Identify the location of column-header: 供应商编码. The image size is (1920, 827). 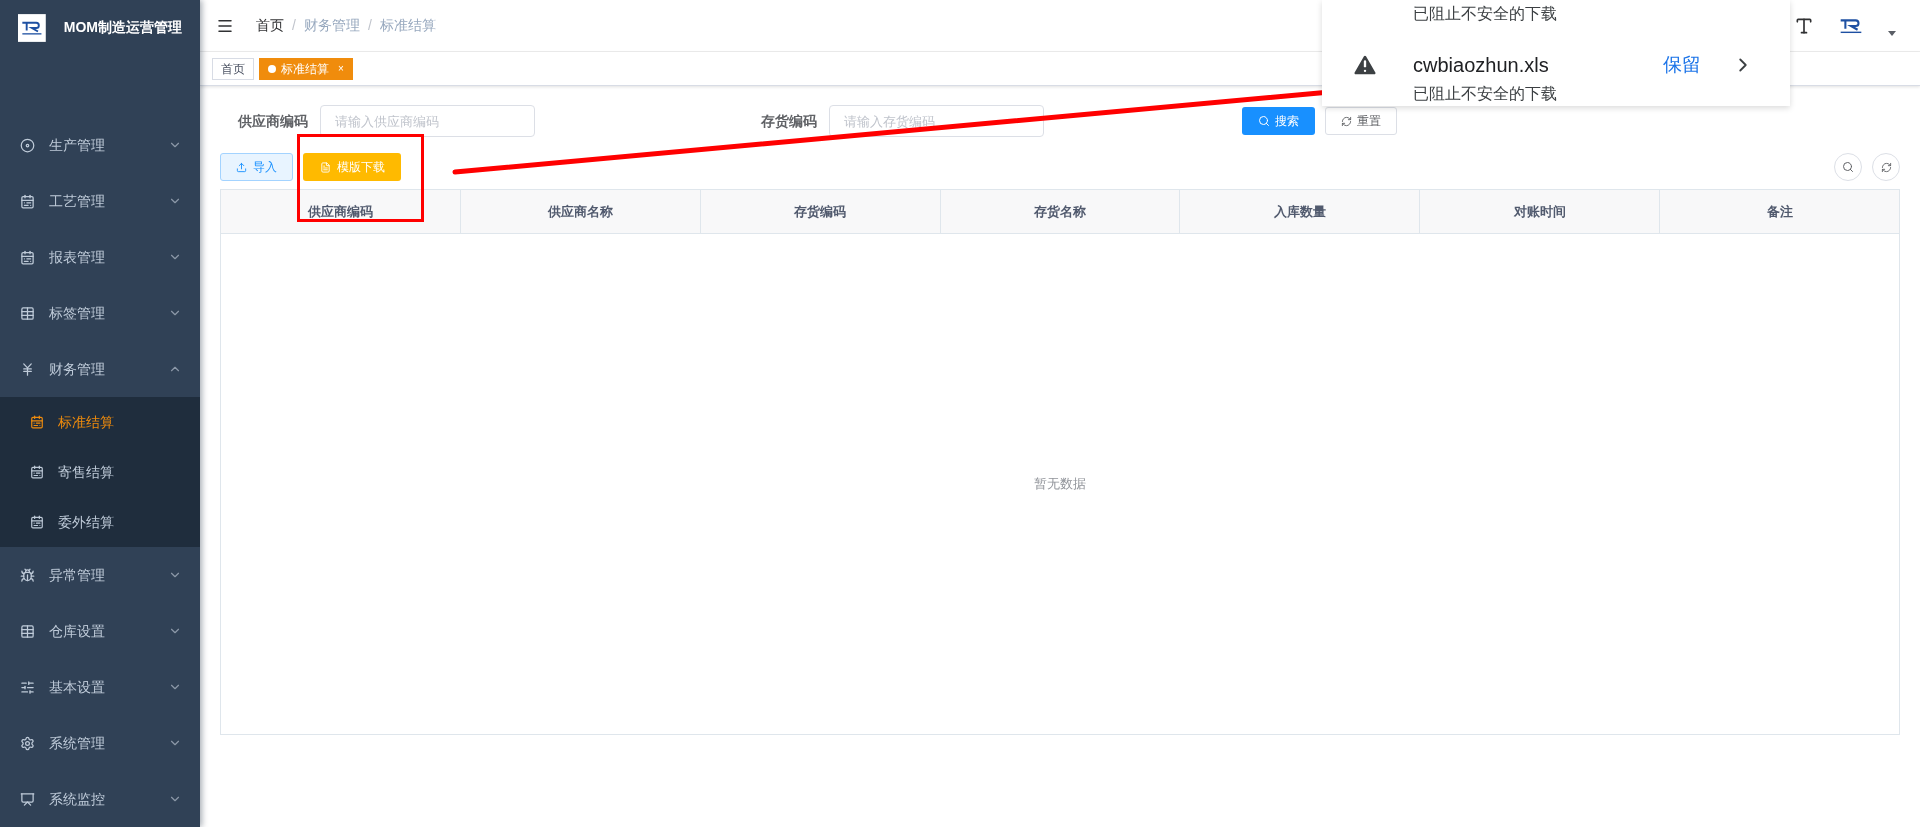
(340, 211).